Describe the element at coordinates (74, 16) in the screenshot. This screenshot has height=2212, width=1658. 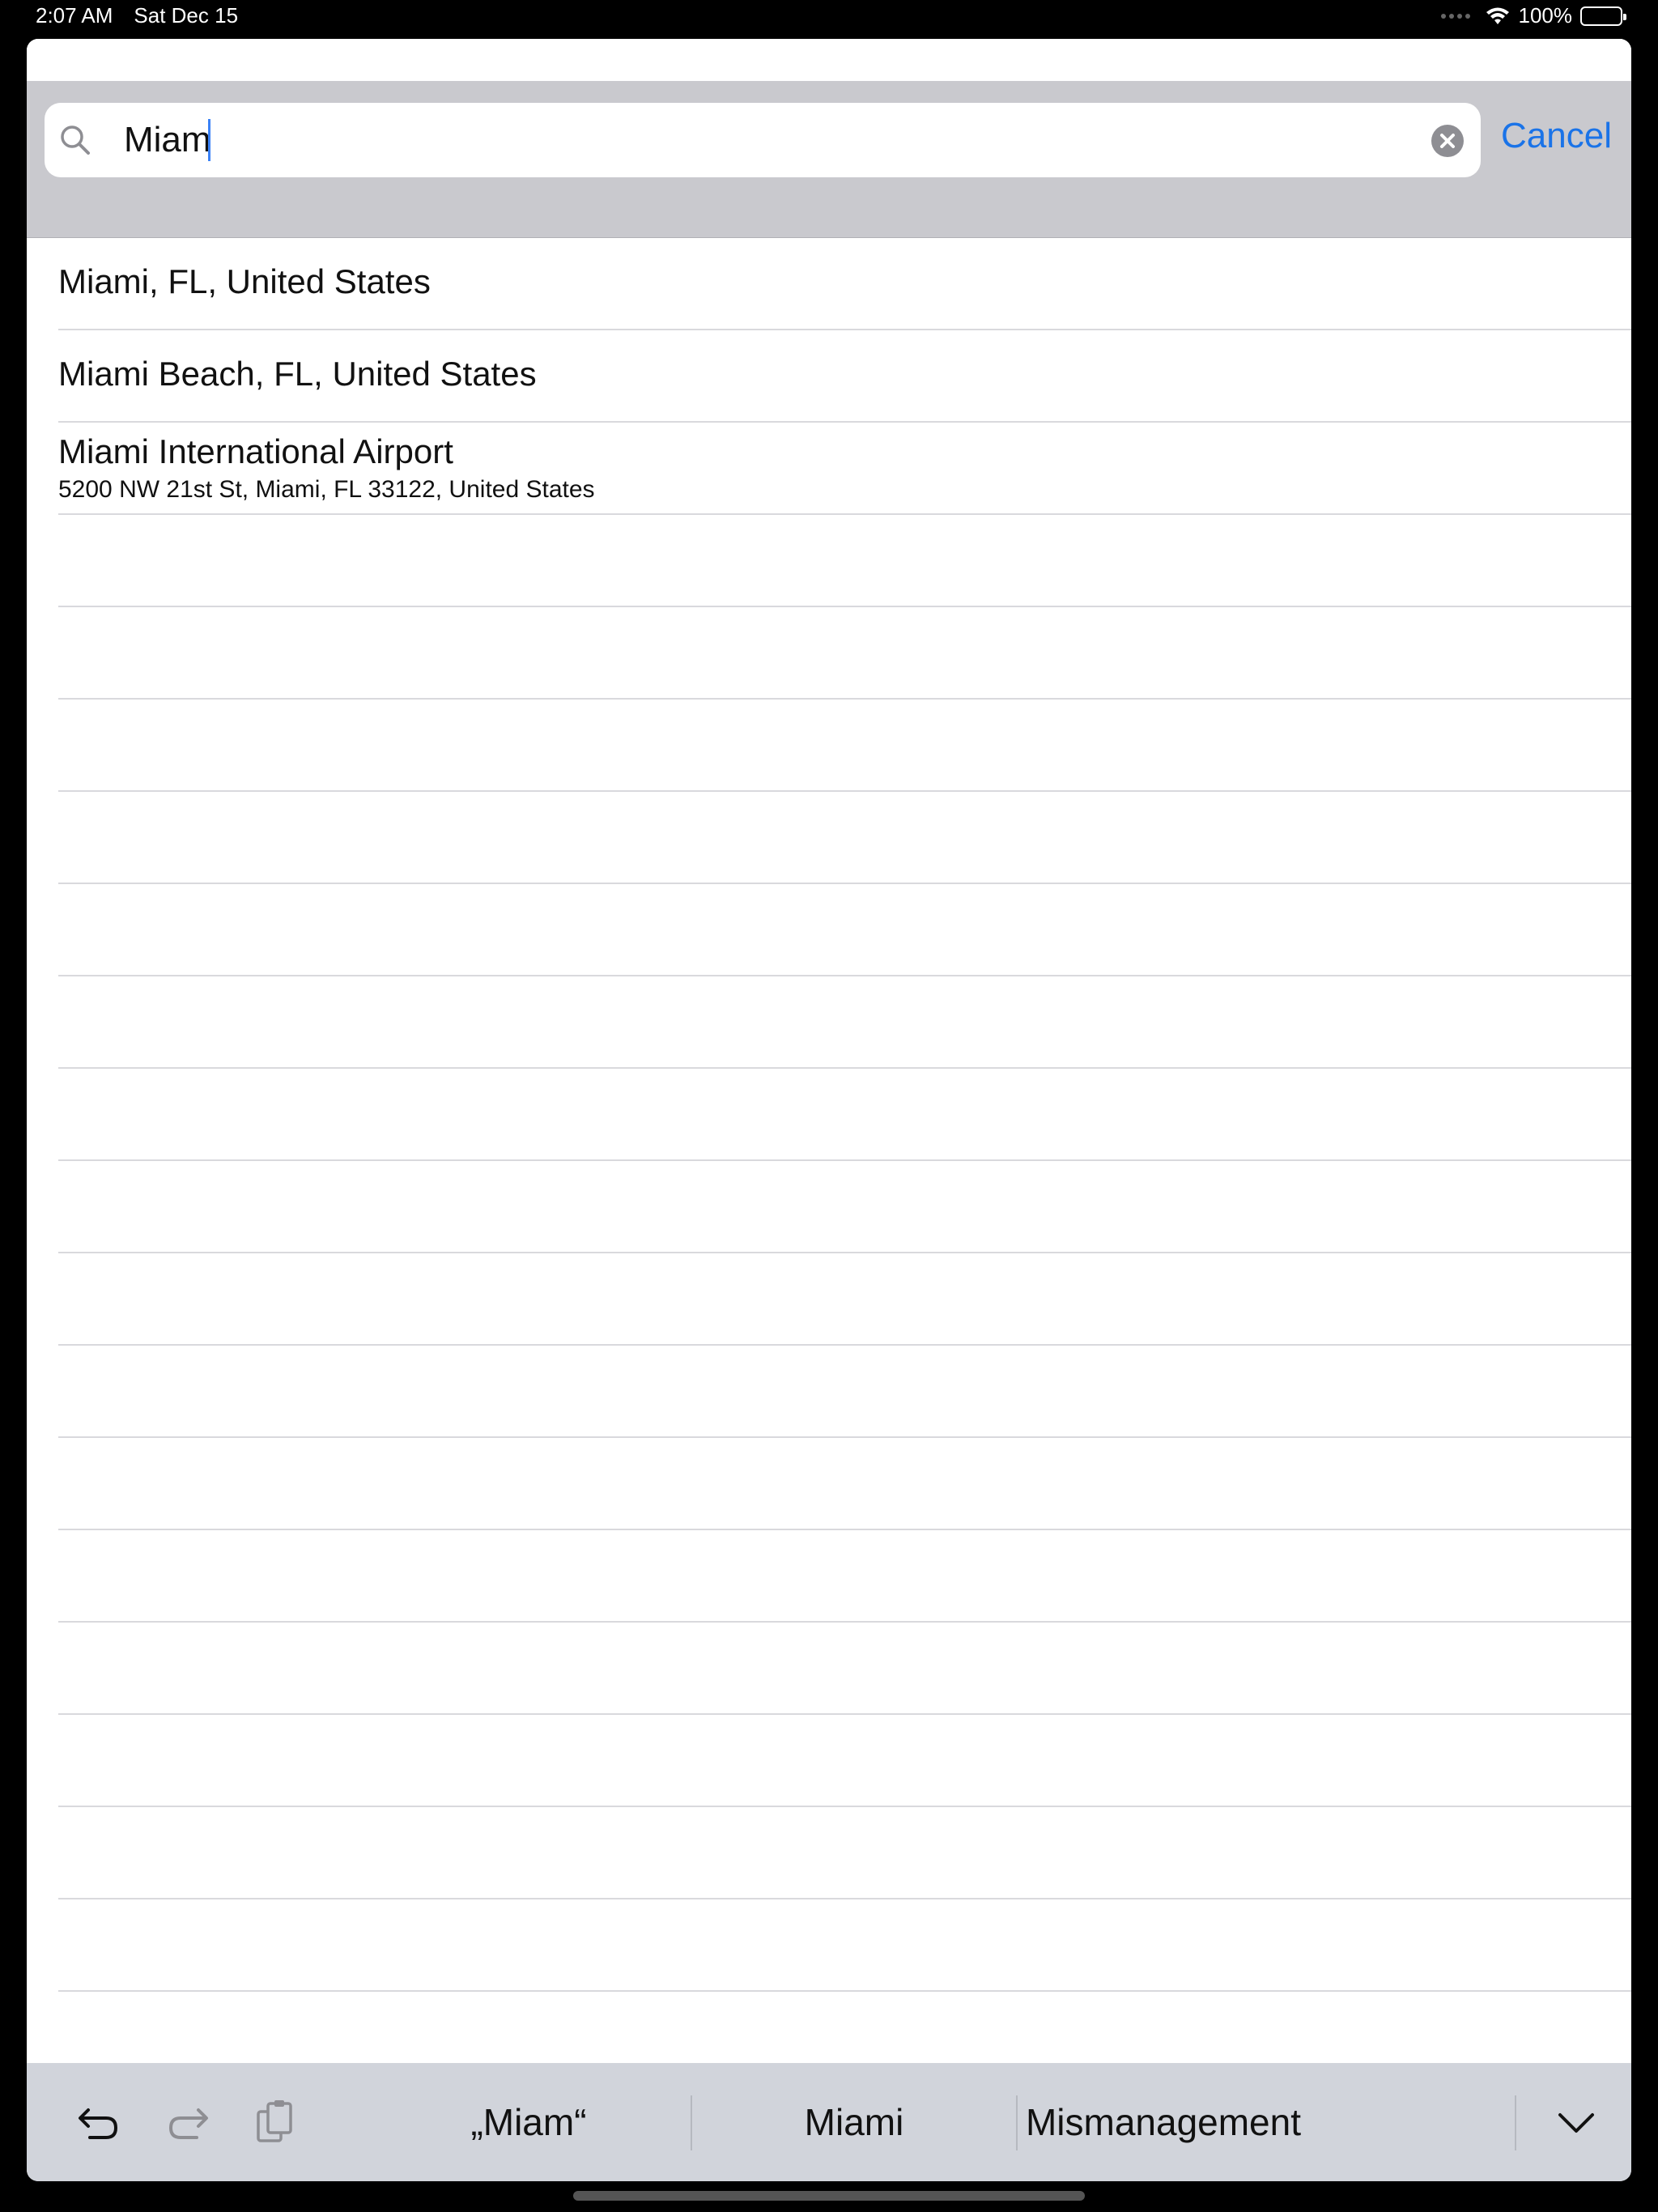
I see `status-time: 2:07 AM` at that location.